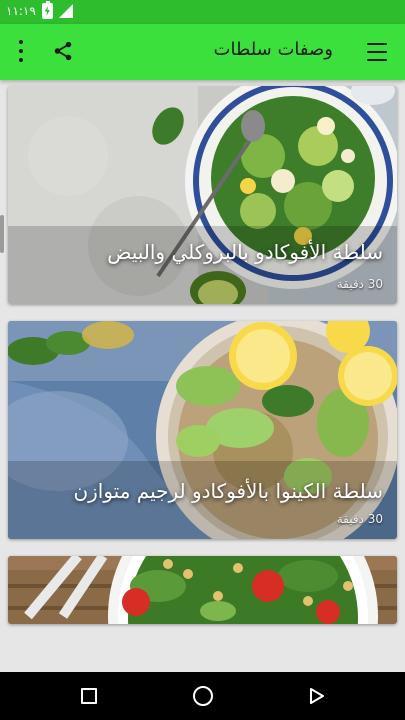 This screenshot has width=405, height=720. I want to click on status-time: ١١:١٩, so click(21, 11).